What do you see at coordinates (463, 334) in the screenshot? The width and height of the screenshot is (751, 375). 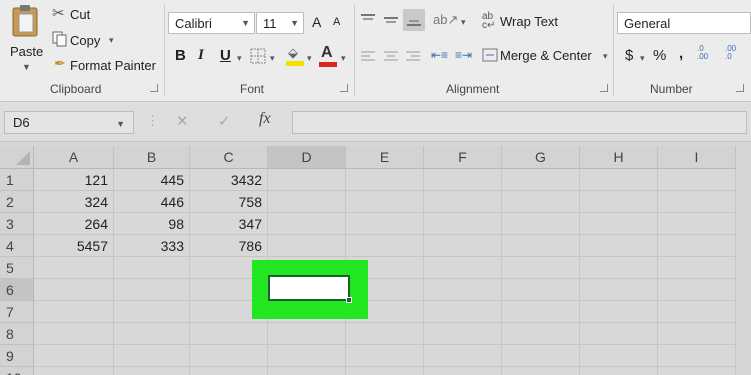 I see `cell-f8` at bounding box center [463, 334].